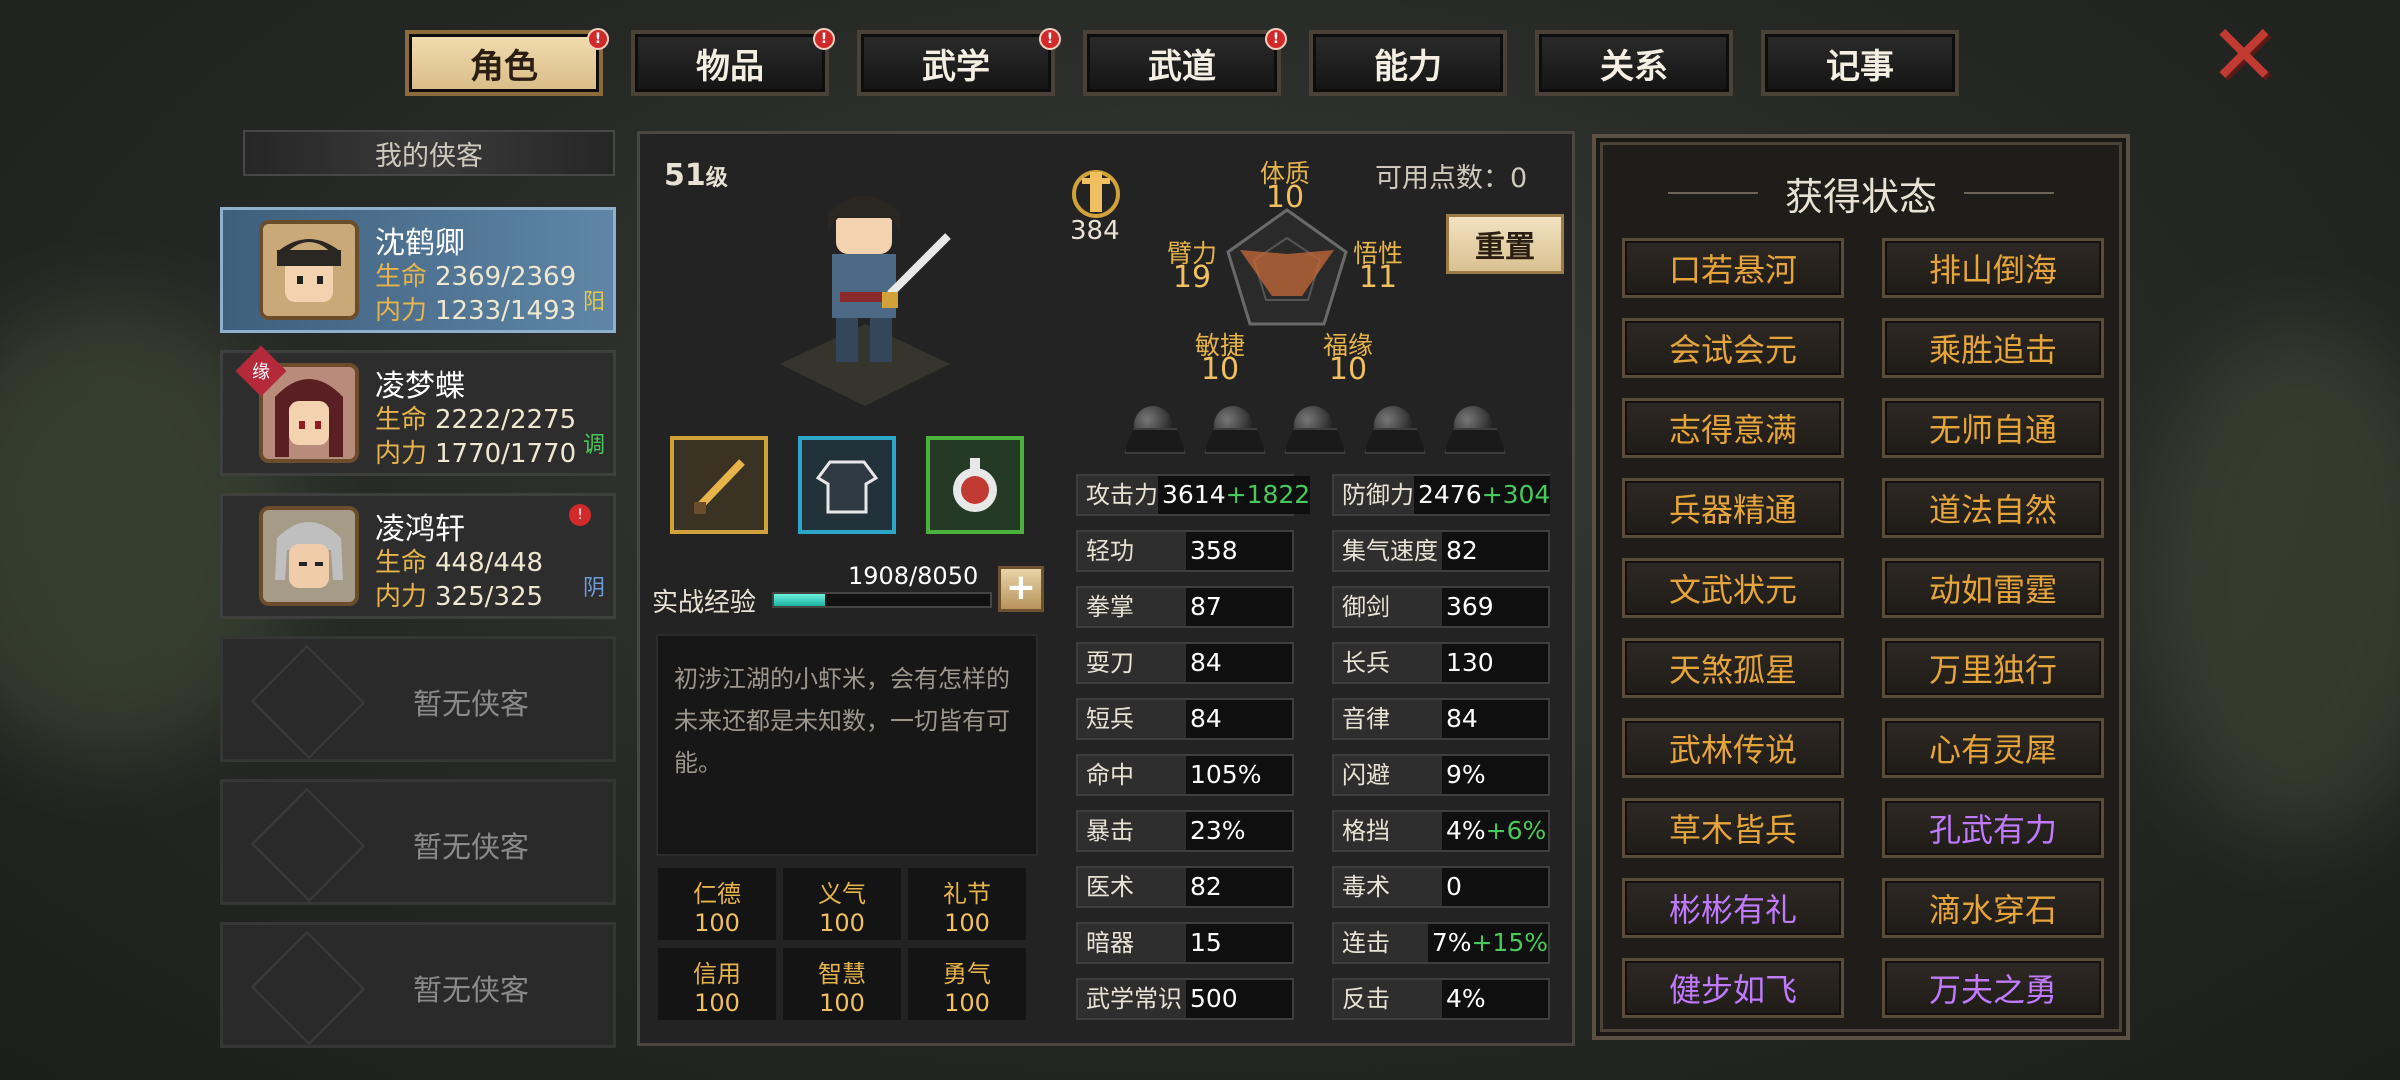  I want to click on hero-yinyang-tag: 阴, so click(593, 588).